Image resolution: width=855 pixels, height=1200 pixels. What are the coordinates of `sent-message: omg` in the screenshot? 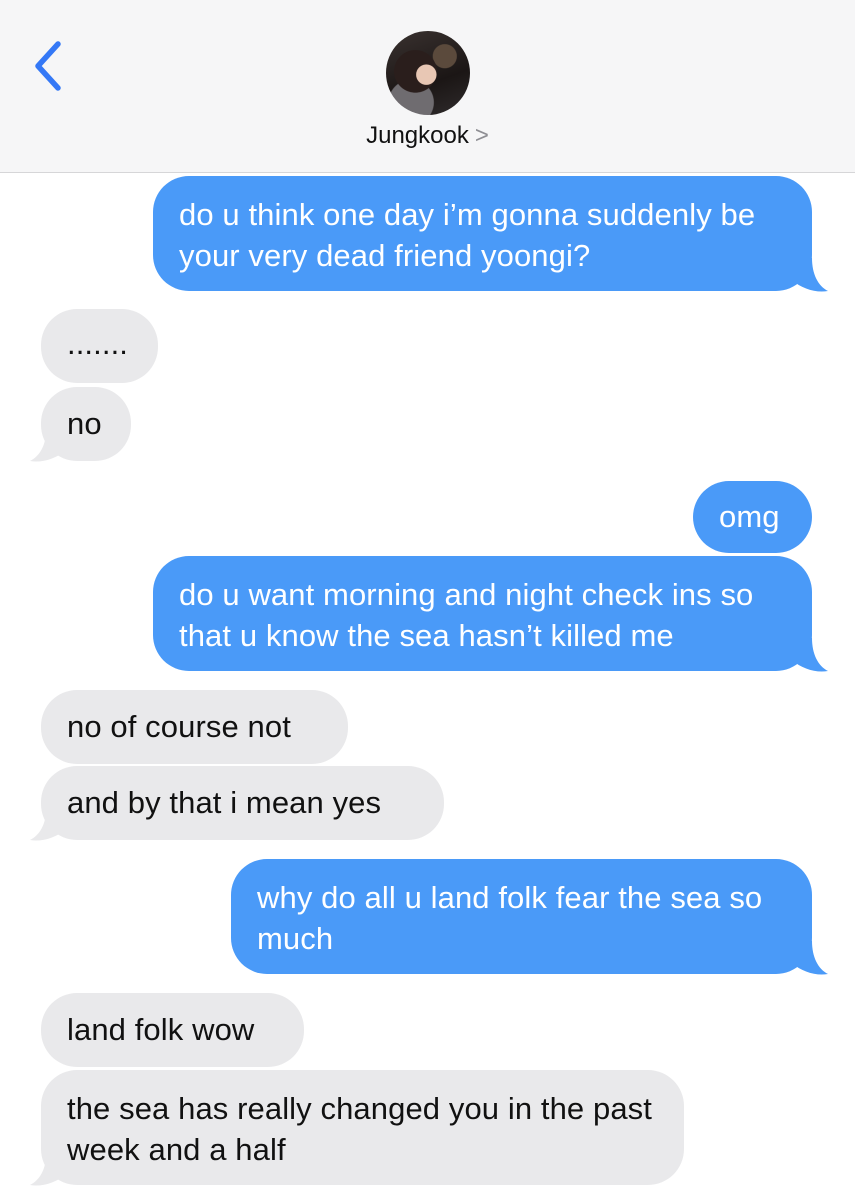 It's located at (752, 517).